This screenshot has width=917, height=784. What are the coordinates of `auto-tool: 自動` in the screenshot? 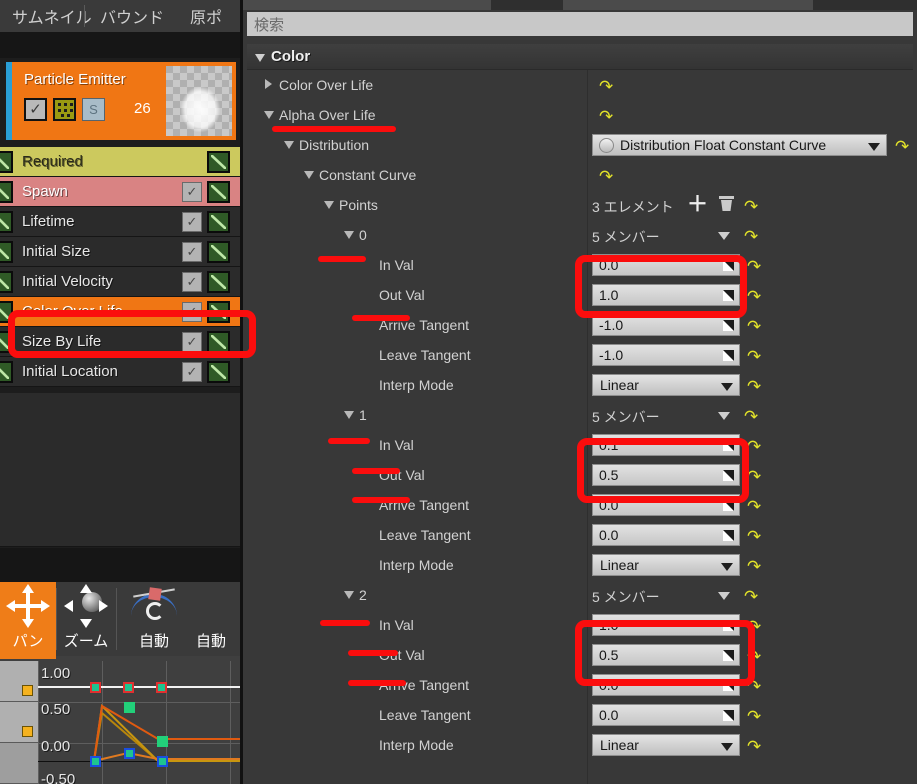 It's located at (154, 619).